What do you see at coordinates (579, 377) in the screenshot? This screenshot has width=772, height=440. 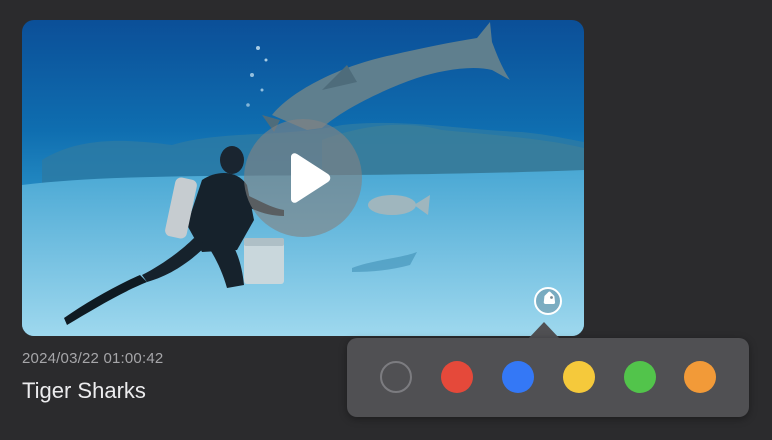 I see `color-swatch-yellow` at bounding box center [579, 377].